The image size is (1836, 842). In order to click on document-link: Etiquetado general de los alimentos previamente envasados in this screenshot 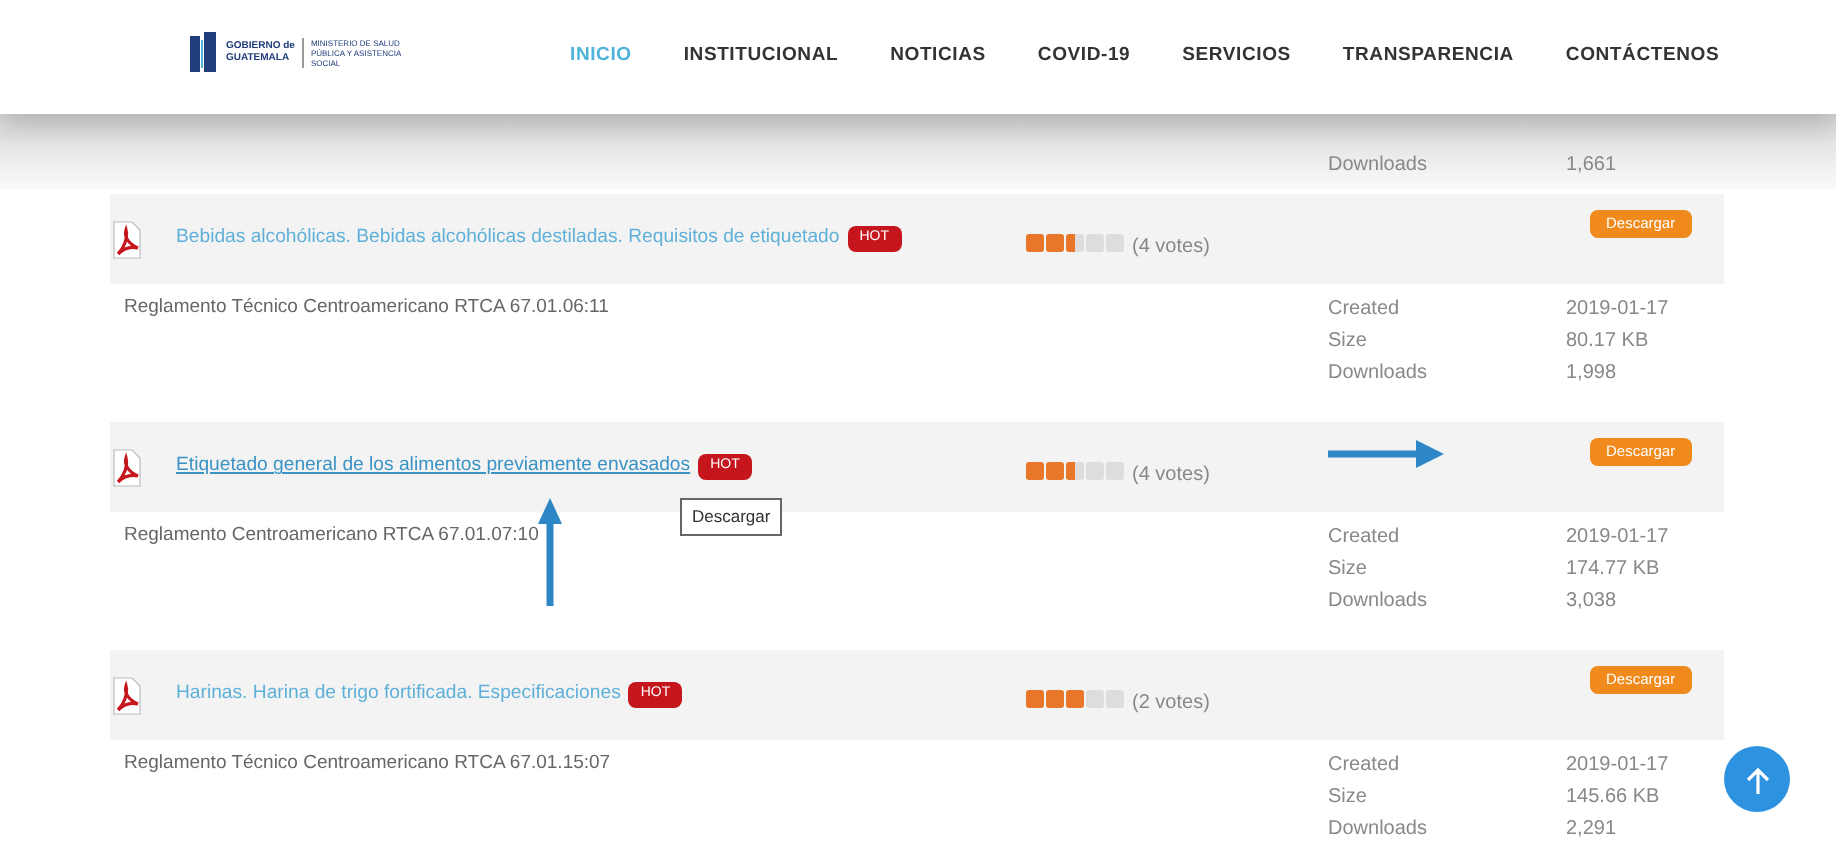, I will do `click(433, 467)`.